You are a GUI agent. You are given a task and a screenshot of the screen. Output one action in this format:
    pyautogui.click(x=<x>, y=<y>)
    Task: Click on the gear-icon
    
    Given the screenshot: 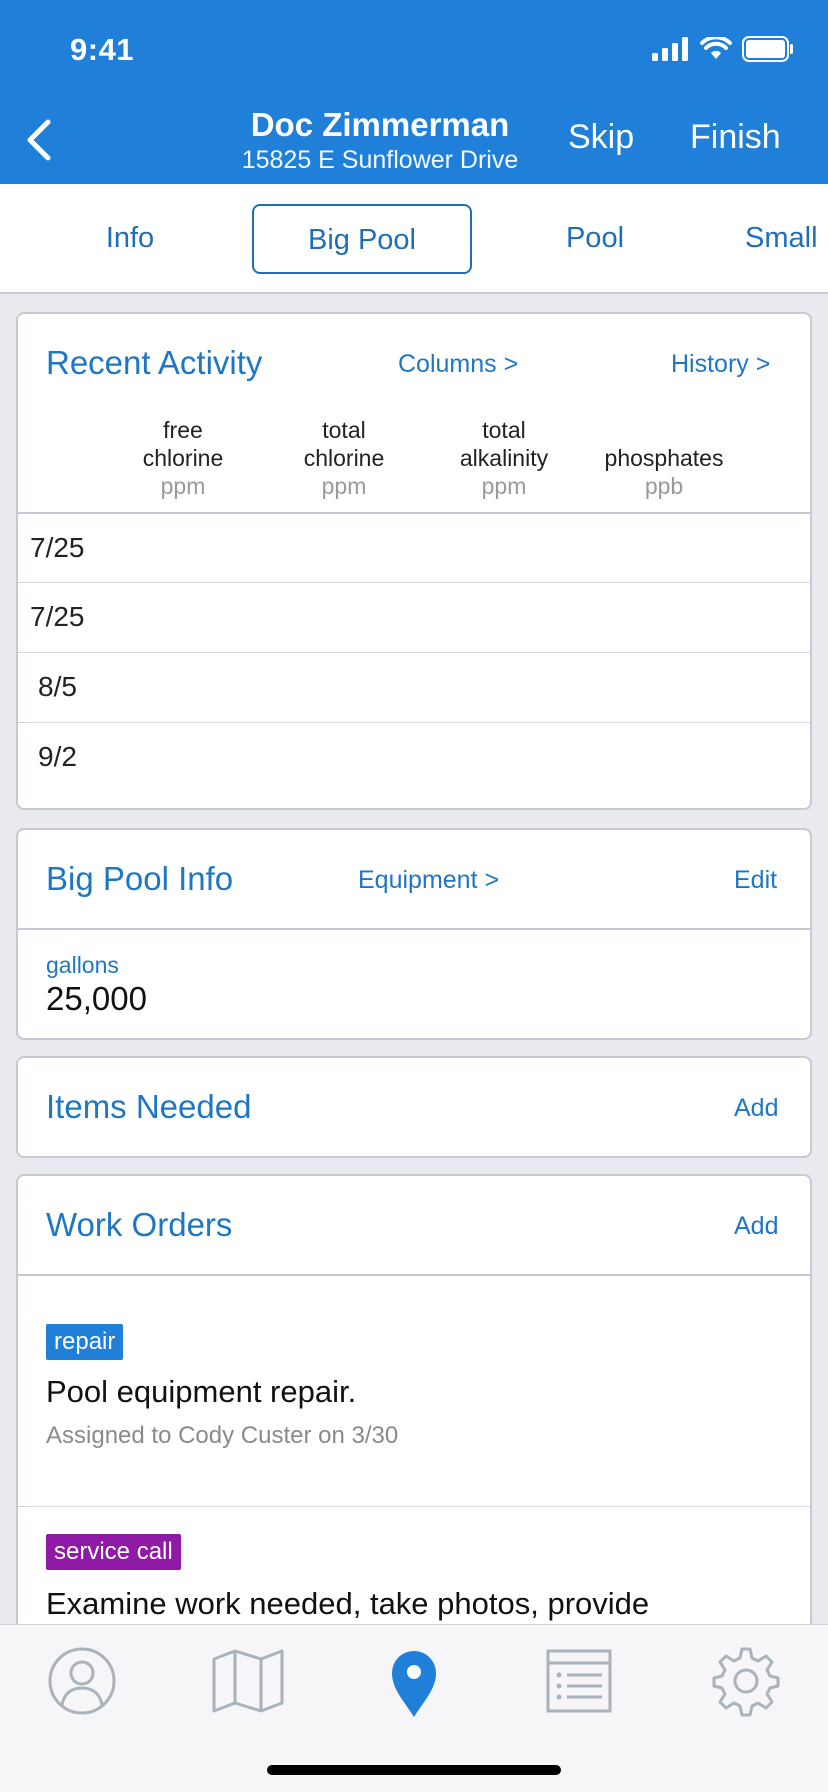 What is the action you would take?
    pyautogui.click(x=746, y=1682)
    